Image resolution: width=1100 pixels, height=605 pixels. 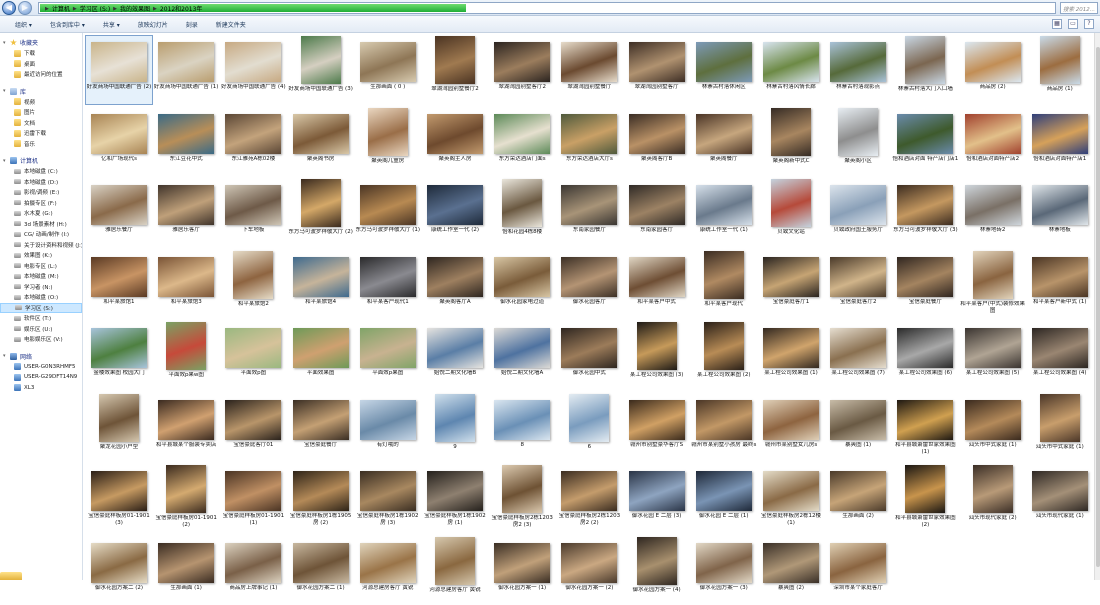 What do you see at coordinates (858, 499) in the screenshot?
I see `file-item: 生那画面 (2)` at bounding box center [858, 499].